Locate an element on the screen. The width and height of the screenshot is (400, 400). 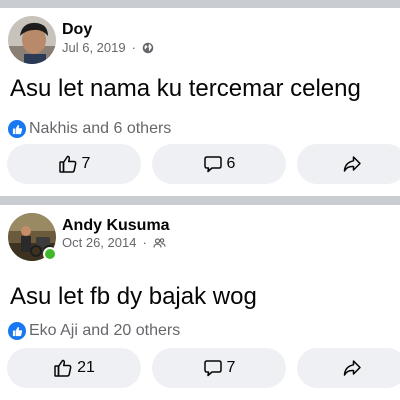
post-author: Andy Kusuma is located at coordinates (116, 226).